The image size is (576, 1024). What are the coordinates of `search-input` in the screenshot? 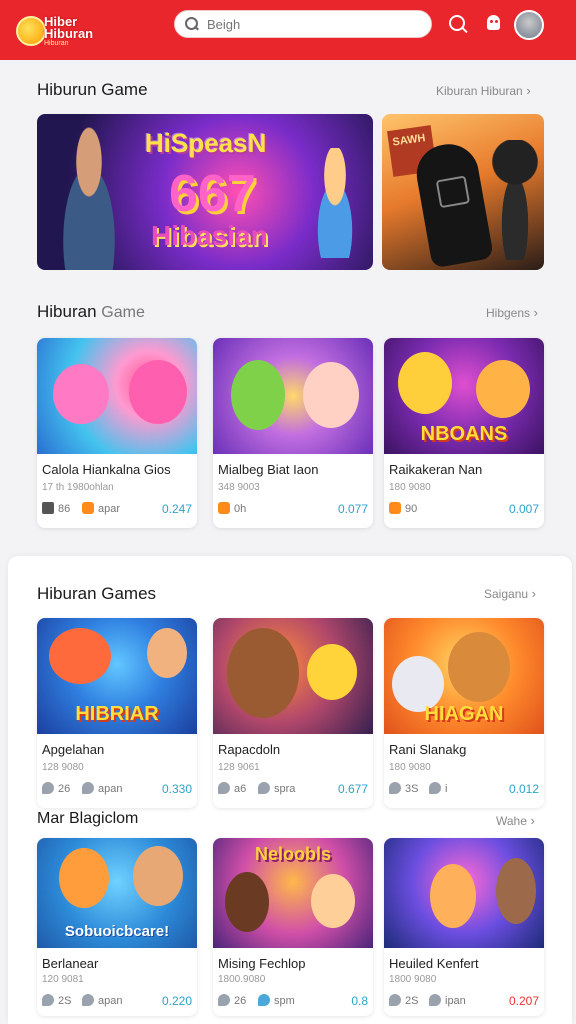 It's located at (307, 24).